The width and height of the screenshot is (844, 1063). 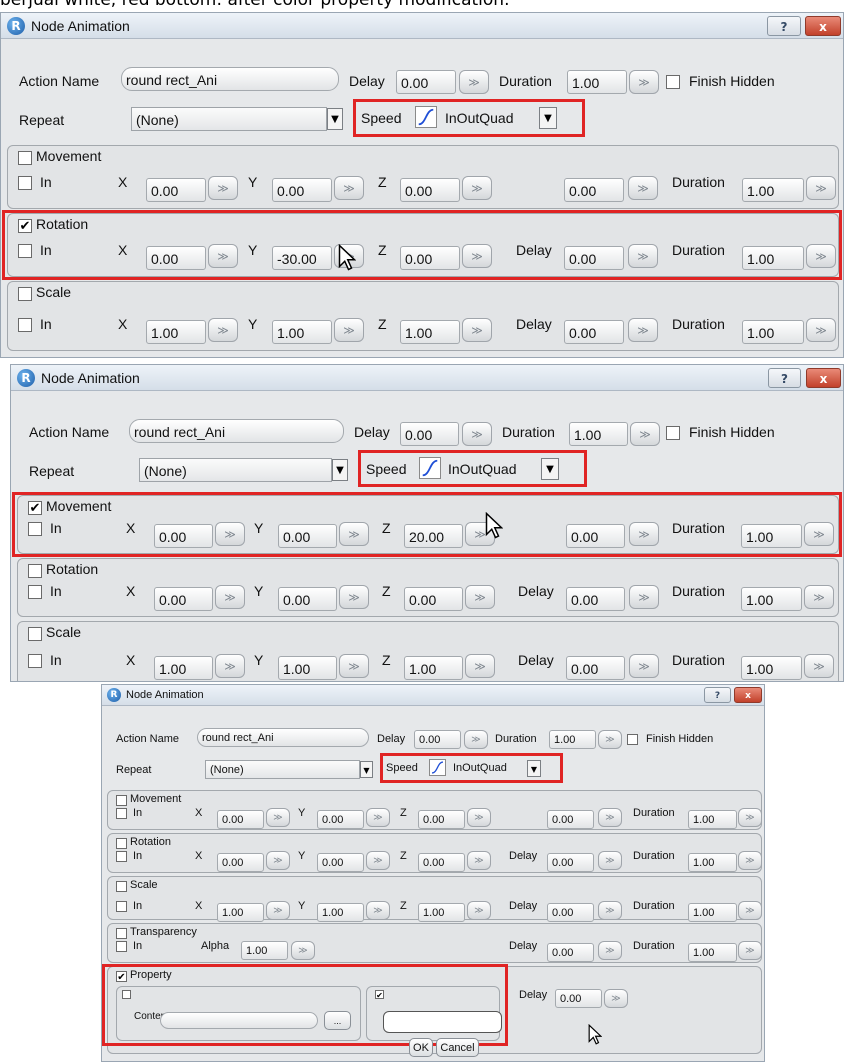 I want to click on transparency-duration-spin-icon: ≫, so click(x=750, y=950).